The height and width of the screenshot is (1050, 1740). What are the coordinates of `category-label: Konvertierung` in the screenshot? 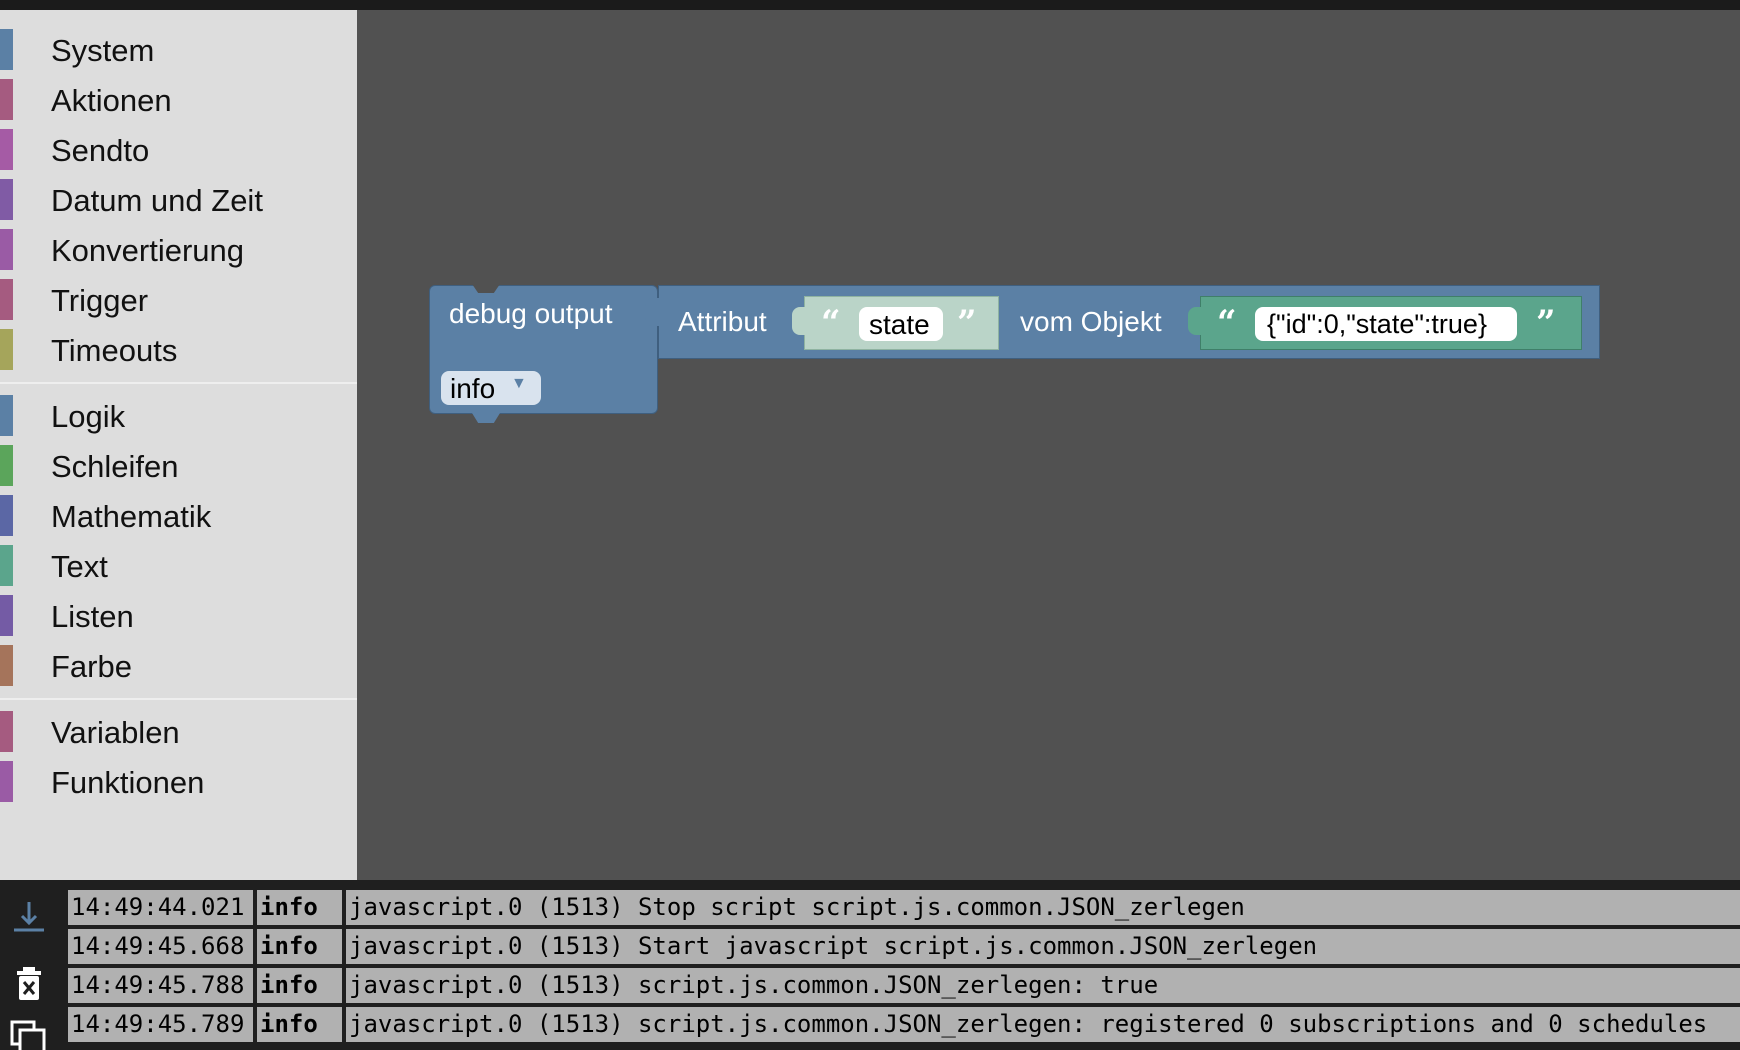 It's located at (148, 250).